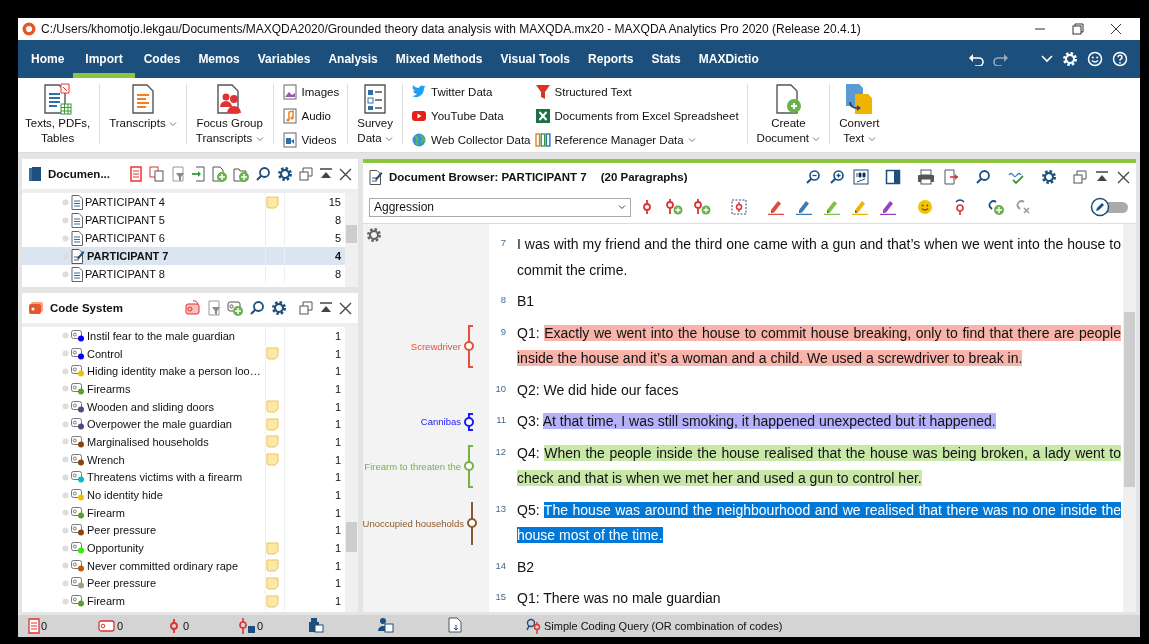 This screenshot has width=1149, height=644. What do you see at coordinates (157, 174) in the screenshot?
I see `copy-icon` at bounding box center [157, 174].